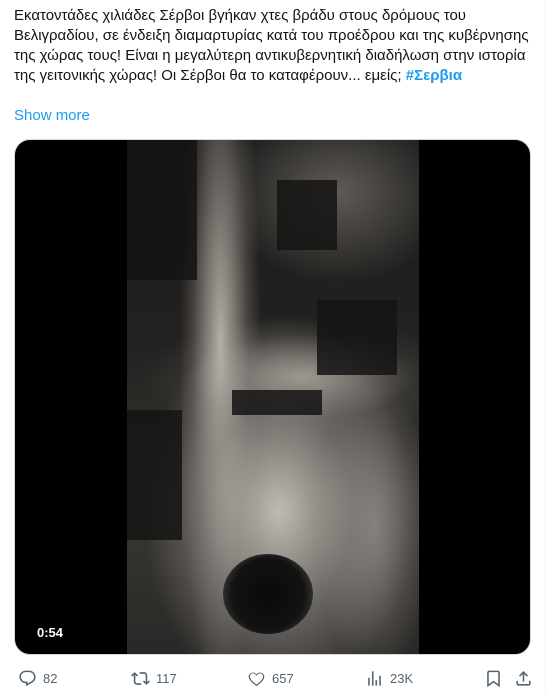 The width and height of the screenshot is (546, 694). What do you see at coordinates (283, 678) in the screenshot?
I see `like-count: 657` at bounding box center [283, 678].